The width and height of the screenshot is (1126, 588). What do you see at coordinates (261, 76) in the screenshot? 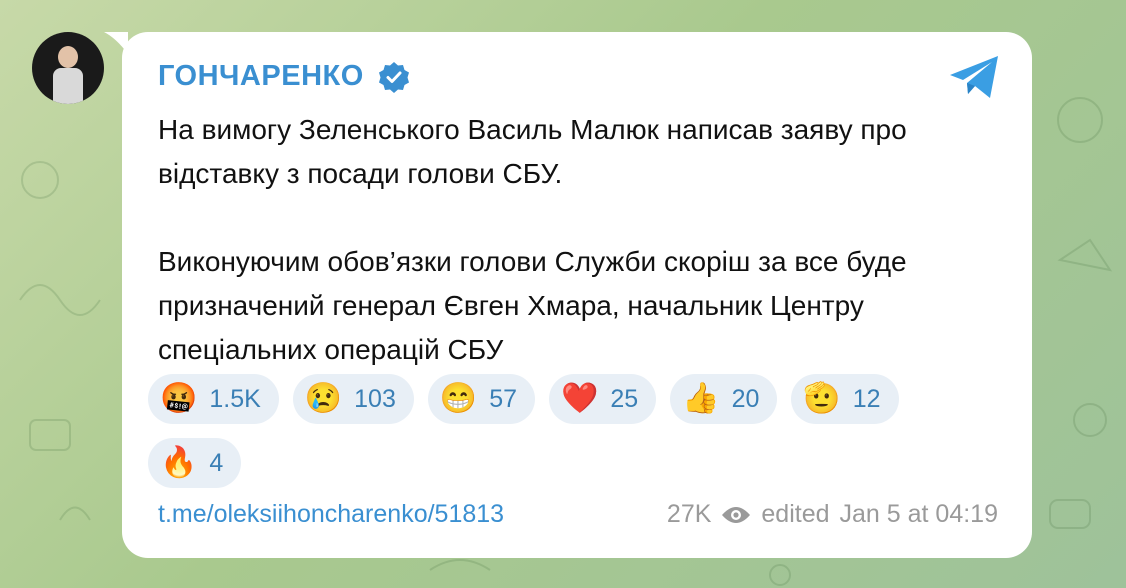
I see `channel-name: ГОНЧАРЕНКО` at bounding box center [261, 76].